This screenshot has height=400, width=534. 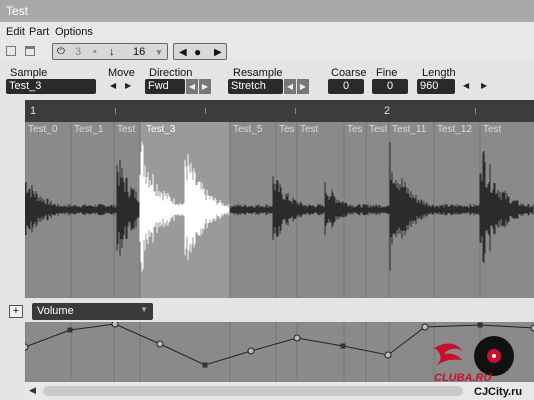 What do you see at coordinates (30, 51) in the screenshot?
I see `panel-top-icon` at bounding box center [30, 51].